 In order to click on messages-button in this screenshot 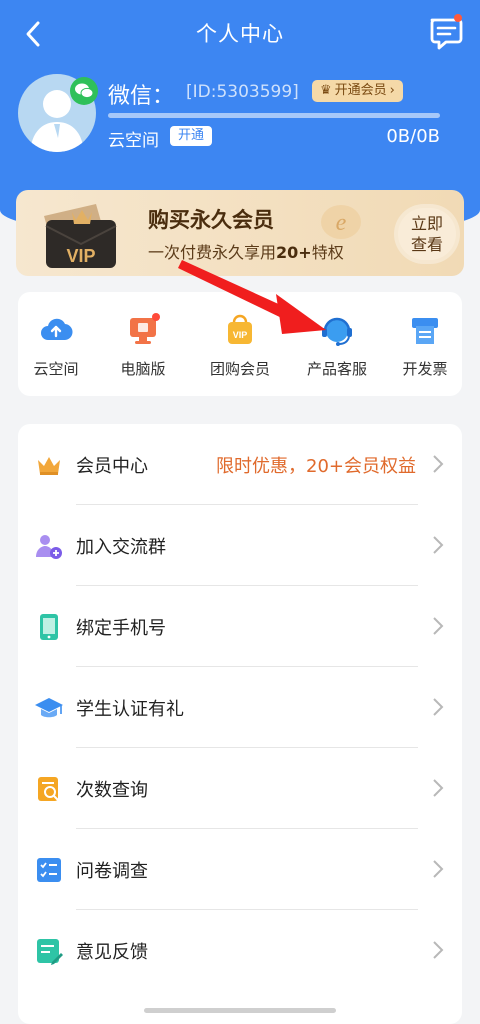, I will do `click(446, 33)`.